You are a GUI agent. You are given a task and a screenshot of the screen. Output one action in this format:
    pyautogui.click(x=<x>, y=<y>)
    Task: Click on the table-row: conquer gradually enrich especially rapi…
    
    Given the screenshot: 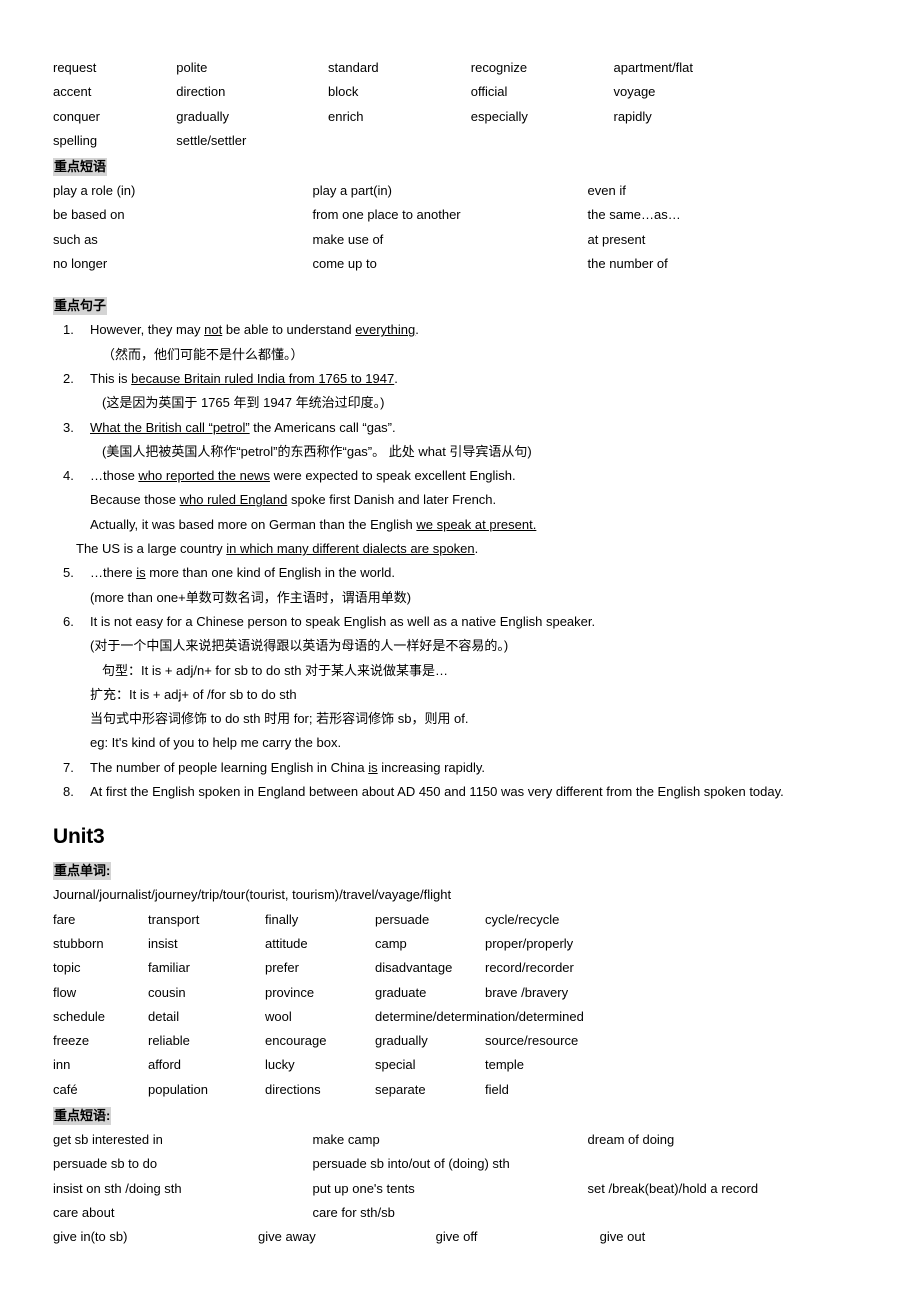 What is the action you would take?
    pyautogui.click(x=463, y=117)
    